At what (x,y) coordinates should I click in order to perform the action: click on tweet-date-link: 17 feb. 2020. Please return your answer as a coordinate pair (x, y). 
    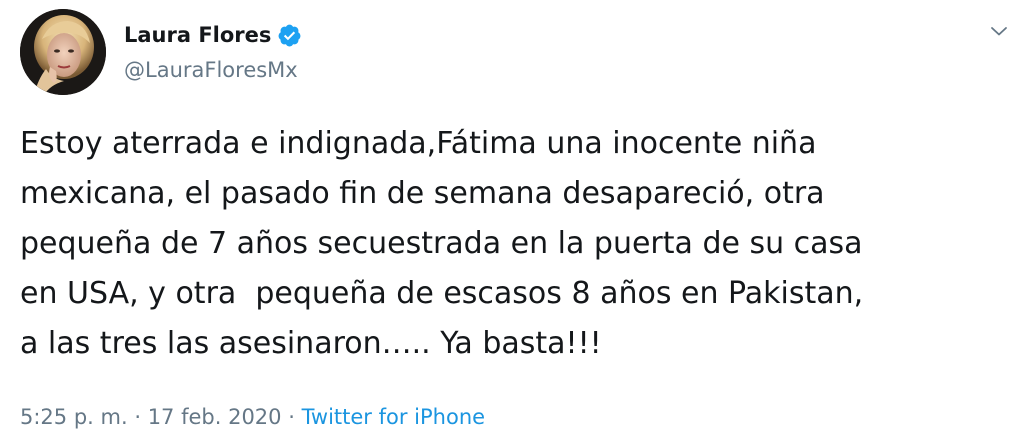
    Looking at the image, I should click on (215, 417).